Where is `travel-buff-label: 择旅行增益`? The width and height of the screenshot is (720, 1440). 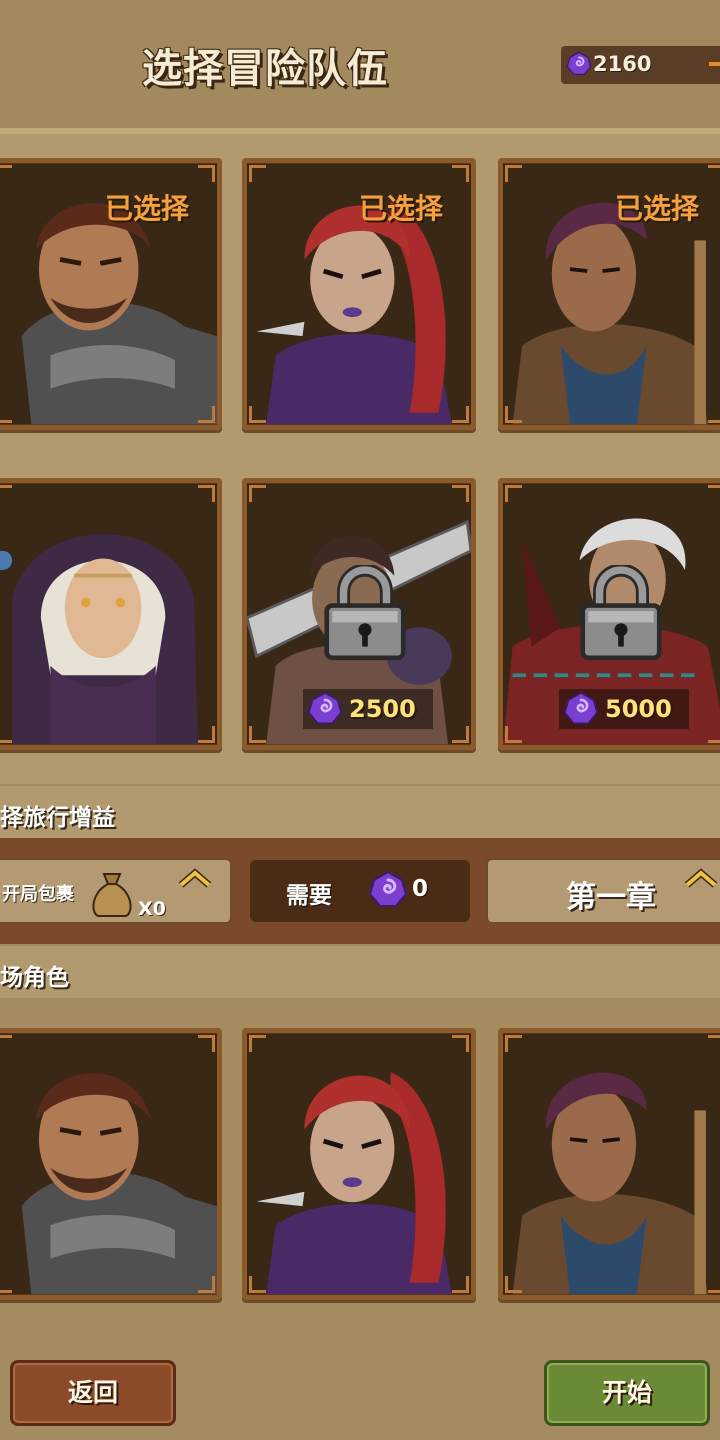 travel-buff-label: 择旅行增益 is located at coordinates (57, 818).